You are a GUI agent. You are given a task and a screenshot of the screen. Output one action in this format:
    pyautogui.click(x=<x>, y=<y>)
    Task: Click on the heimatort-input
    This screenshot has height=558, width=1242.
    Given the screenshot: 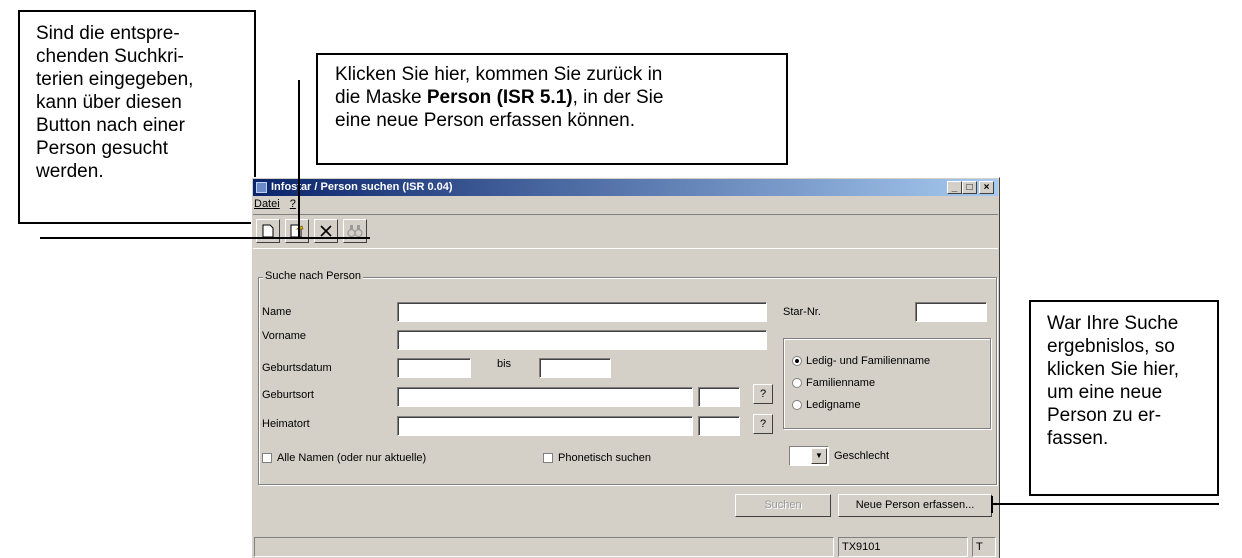 What is the action you would take?
    pyautogui.click(x=545, y=426)
    